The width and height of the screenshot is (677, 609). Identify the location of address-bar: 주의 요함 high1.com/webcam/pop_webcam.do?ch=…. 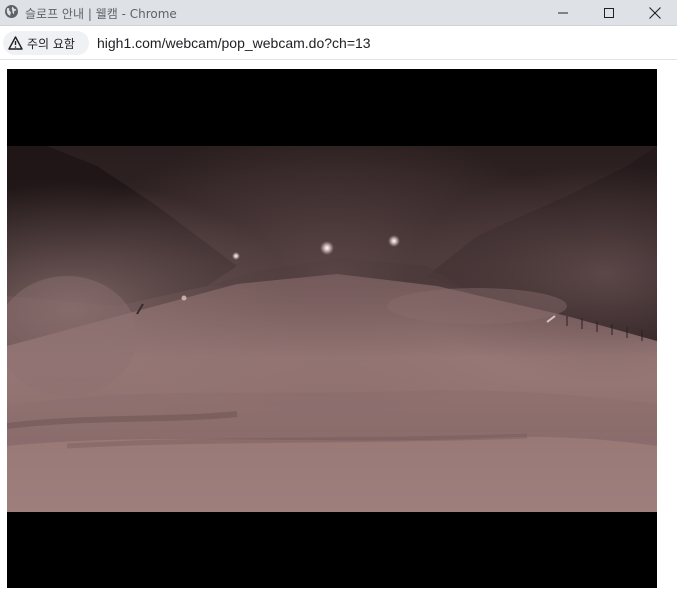
(338, 43).